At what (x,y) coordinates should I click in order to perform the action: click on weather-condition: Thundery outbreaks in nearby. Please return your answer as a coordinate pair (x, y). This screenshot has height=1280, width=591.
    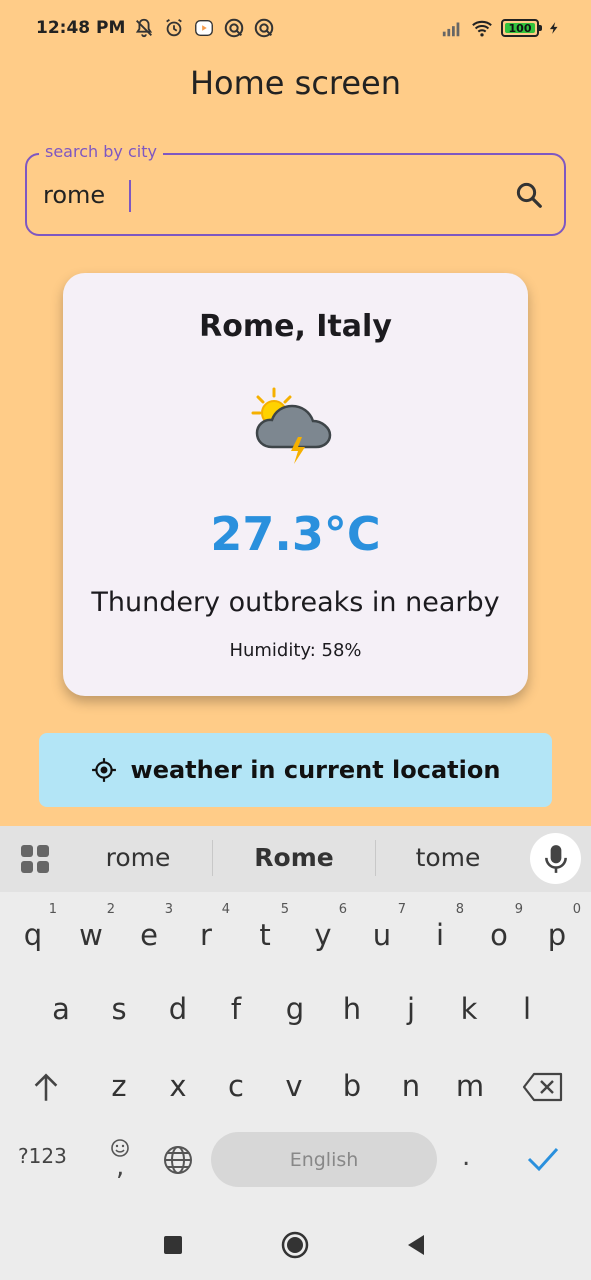
    Looking at the image, I should click on (295, 602).